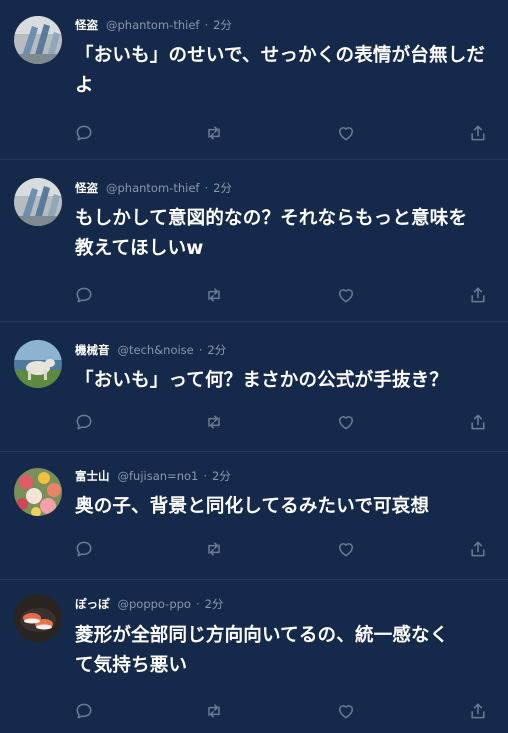 This screenshot has width=508, height=733. Describe the element at coordinates (271, 218) in the screenshot. I see `tweet-text-line: もしかして意図的なの？それならもっと意味を` at that location.